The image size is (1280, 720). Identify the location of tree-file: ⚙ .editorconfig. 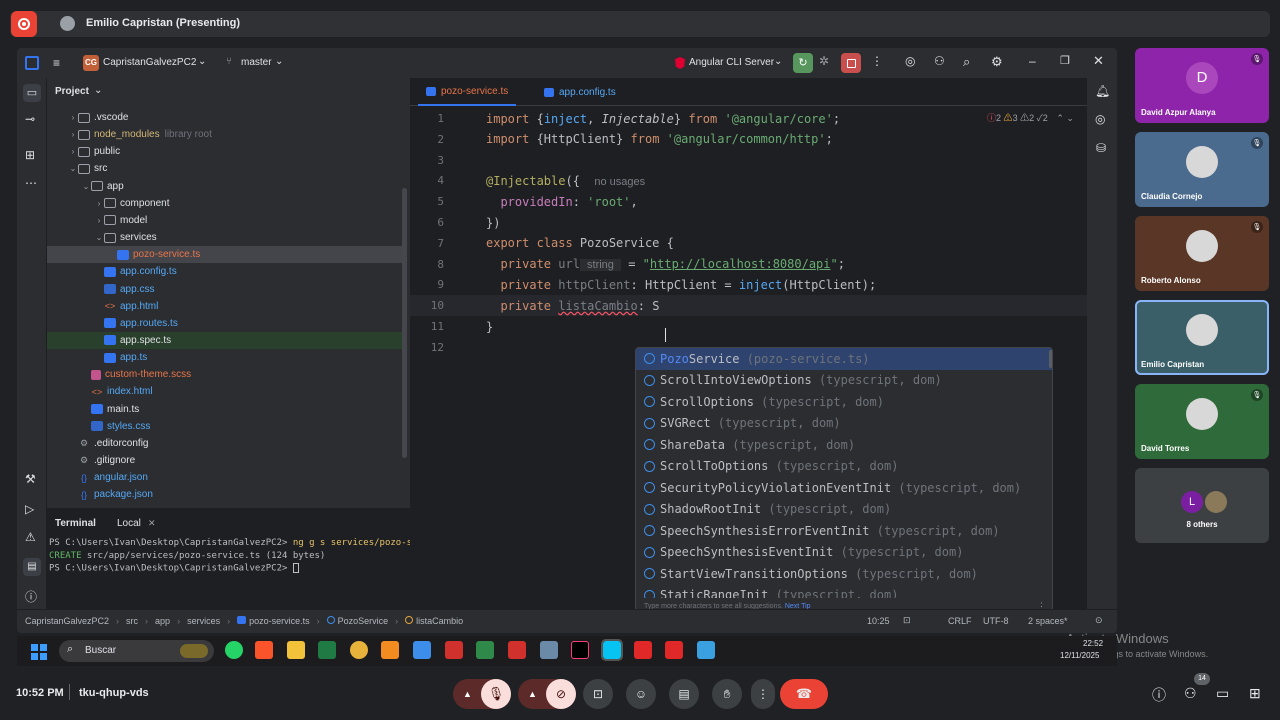
(224, 443).